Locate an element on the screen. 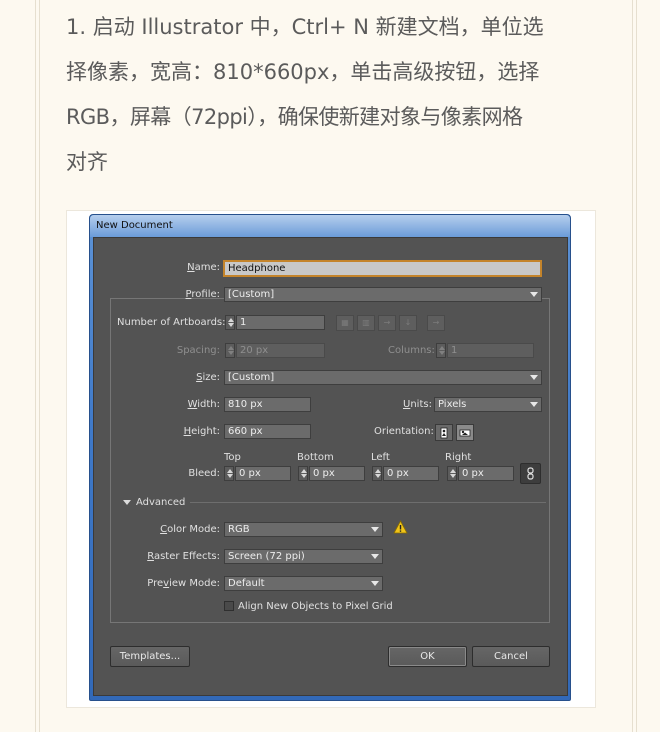  bleed-right-stepper is located at coordinates (452, 473).